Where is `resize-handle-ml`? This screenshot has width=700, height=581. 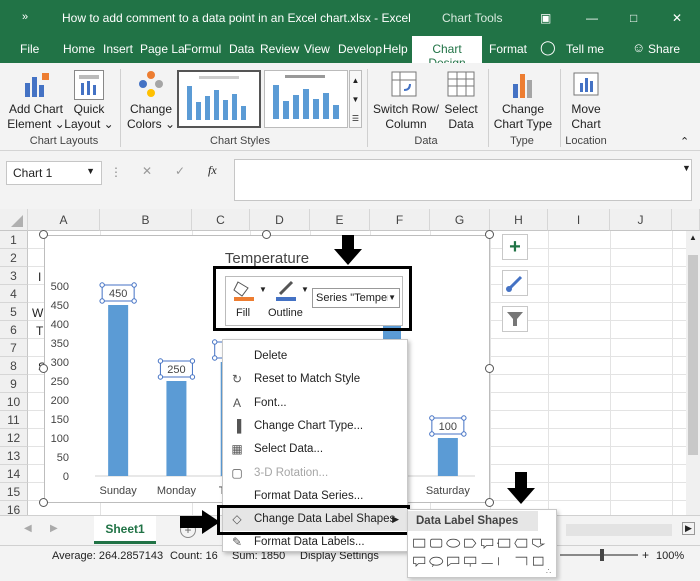
resize-handle-ml is located at coordinates (43, 368).